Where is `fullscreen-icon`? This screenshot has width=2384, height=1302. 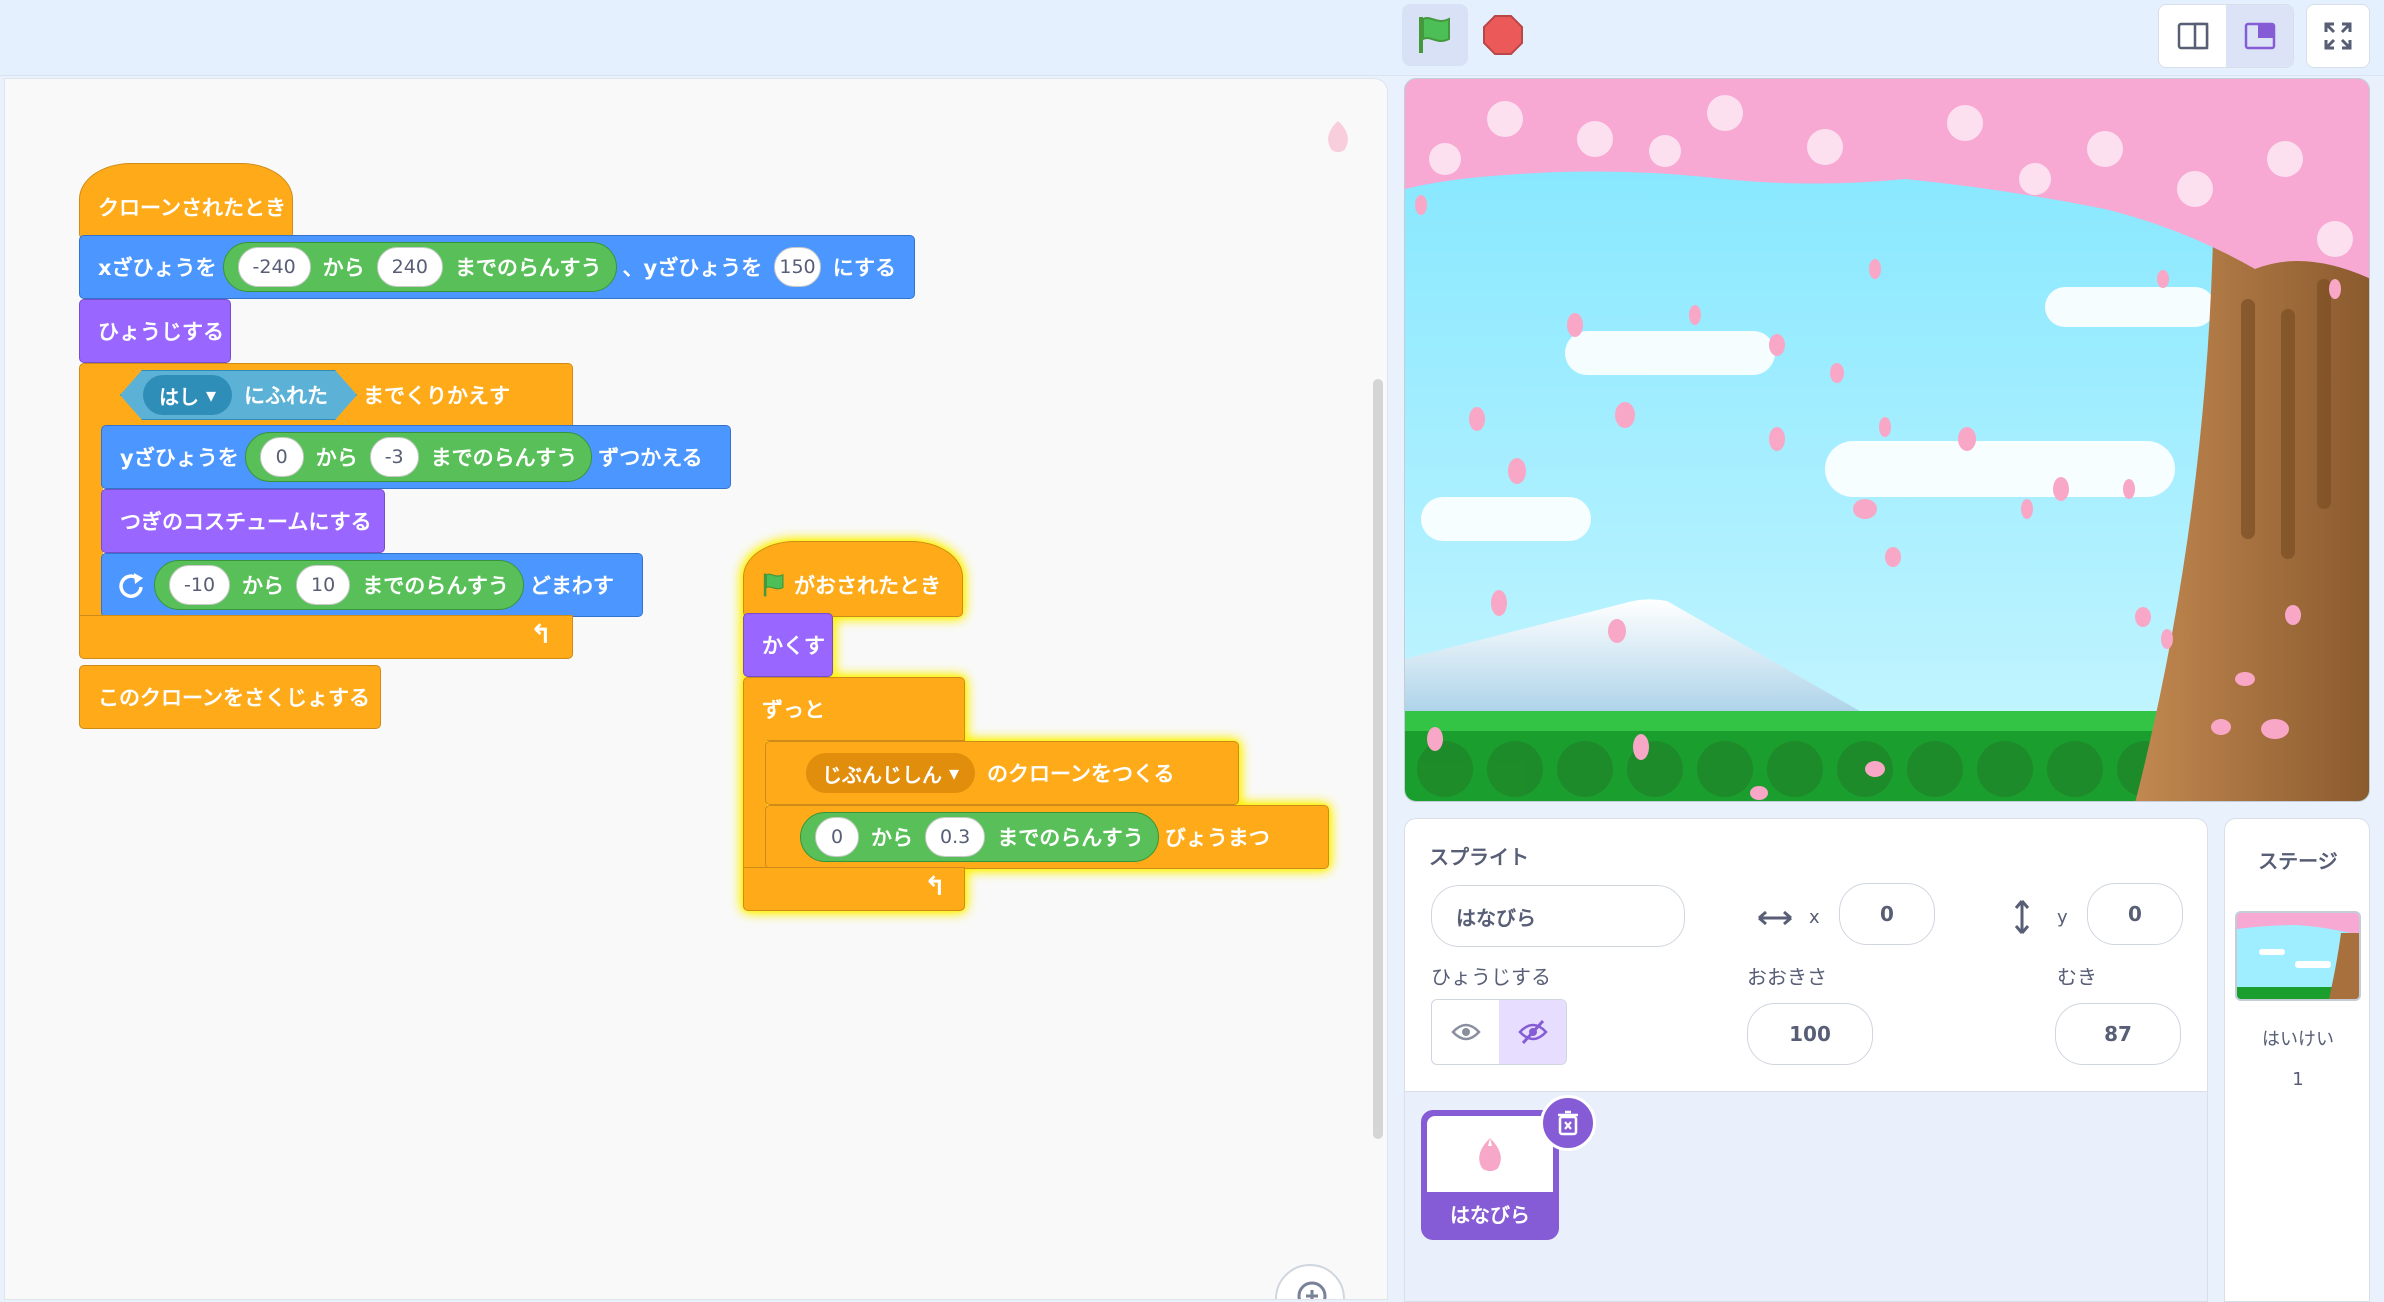
fullscreen-icon is located at coordinates (2338, 36).